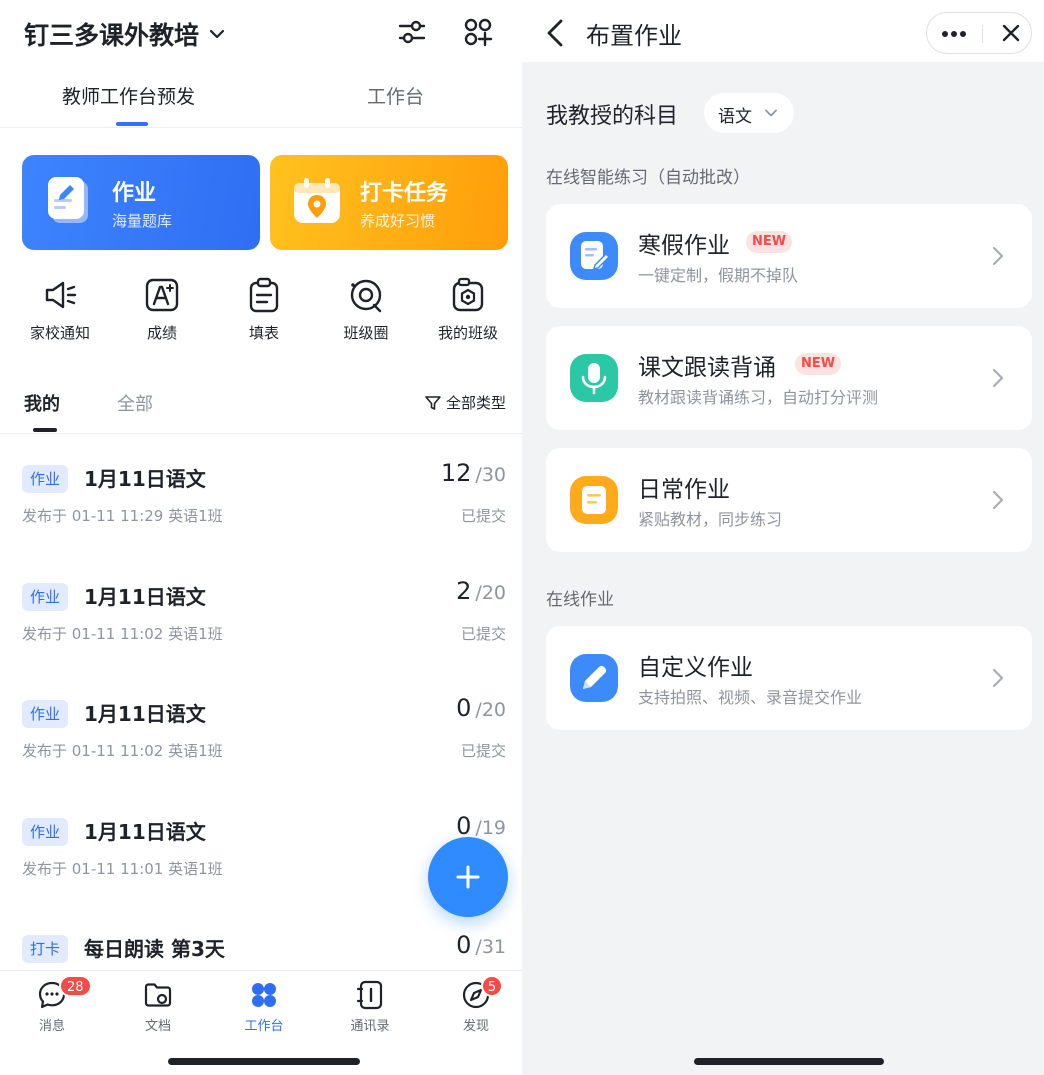 This screenshot has height=1075, width=1044. I want to click on row-type-tag: 打卡, so click(45, 949).